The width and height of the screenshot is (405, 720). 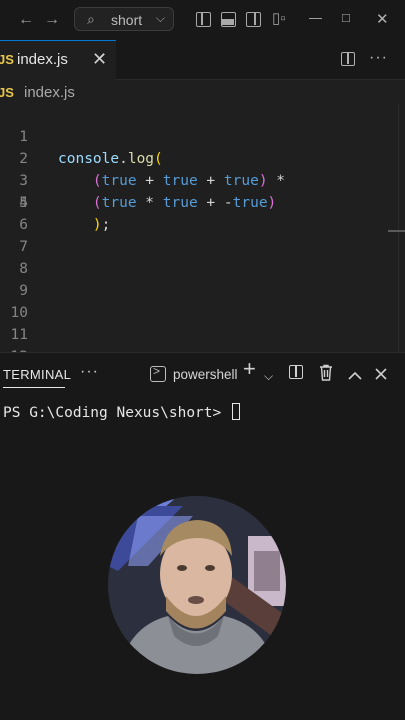 What do you see at coordinates (381, 374) in the screenshot?
I see `close-panel-icon` at bounding box center [381, 374].